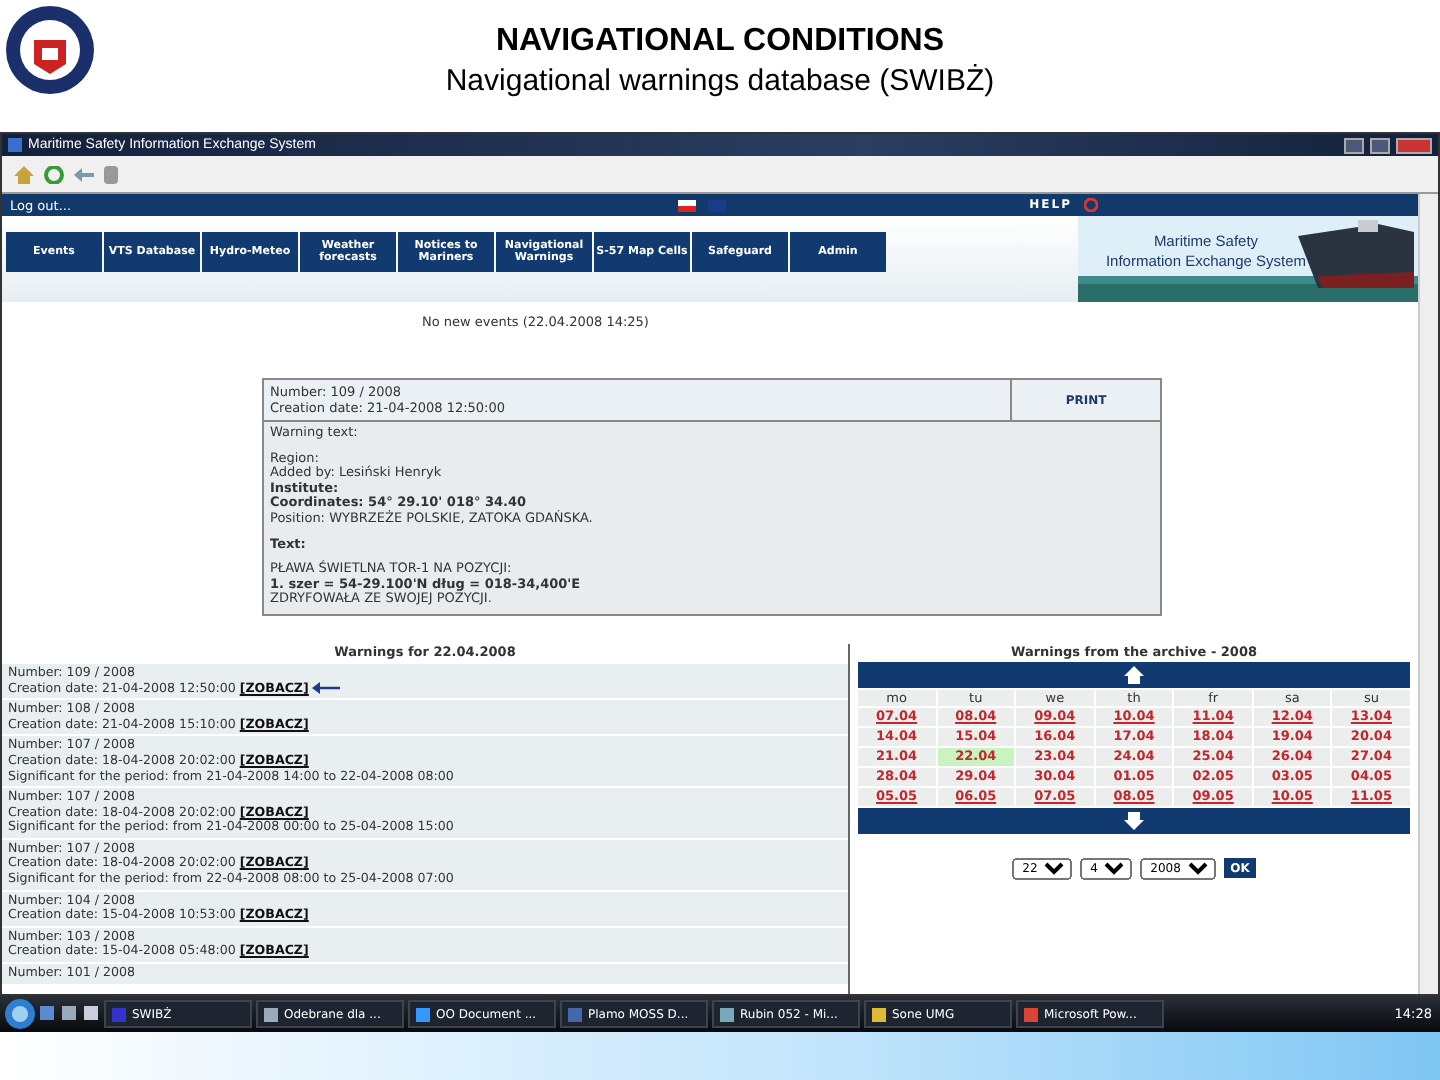 This screenshot has height=1080, width=1440. I want to click on up-arrow-icon, so click(1134, 674).